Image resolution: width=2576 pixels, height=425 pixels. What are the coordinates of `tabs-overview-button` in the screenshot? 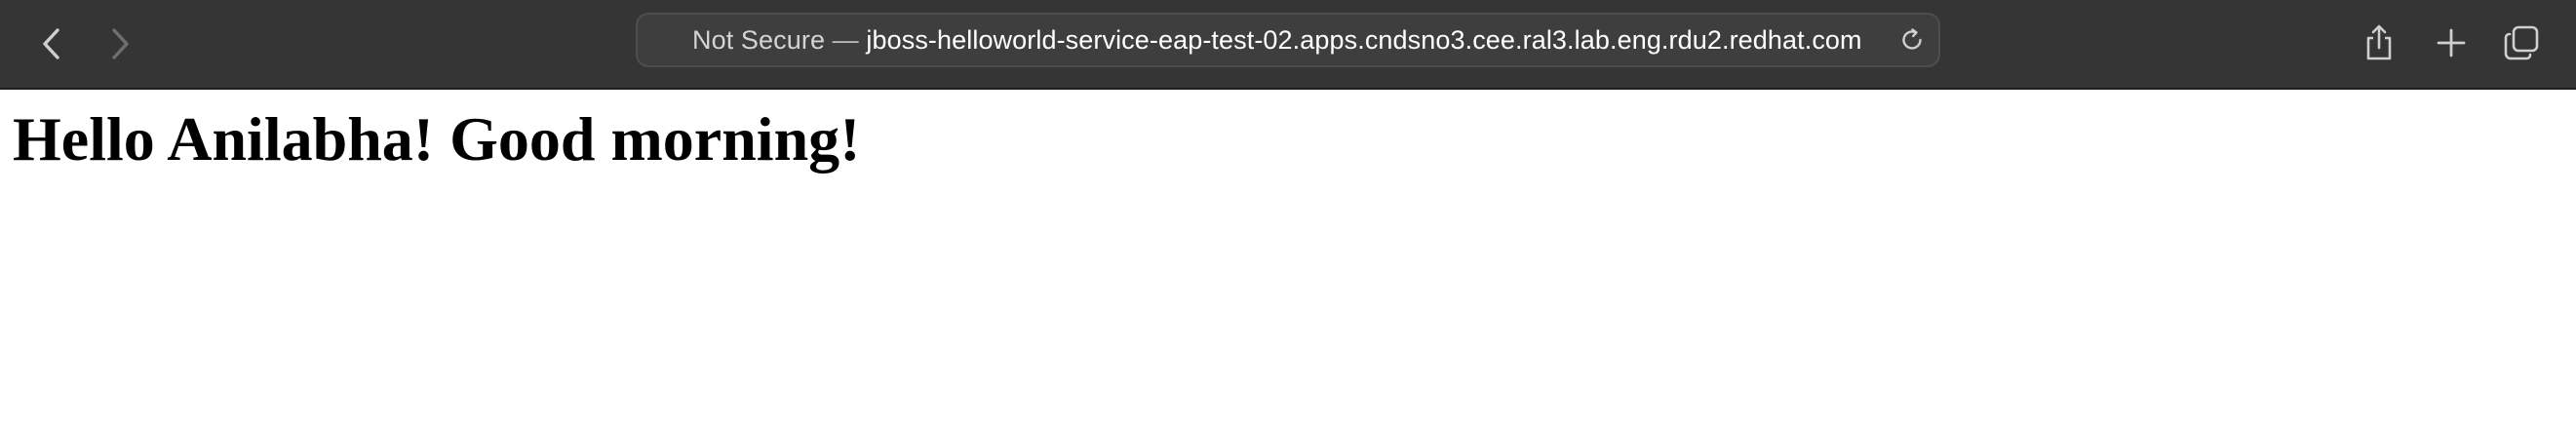 It's located at (2521, 43).